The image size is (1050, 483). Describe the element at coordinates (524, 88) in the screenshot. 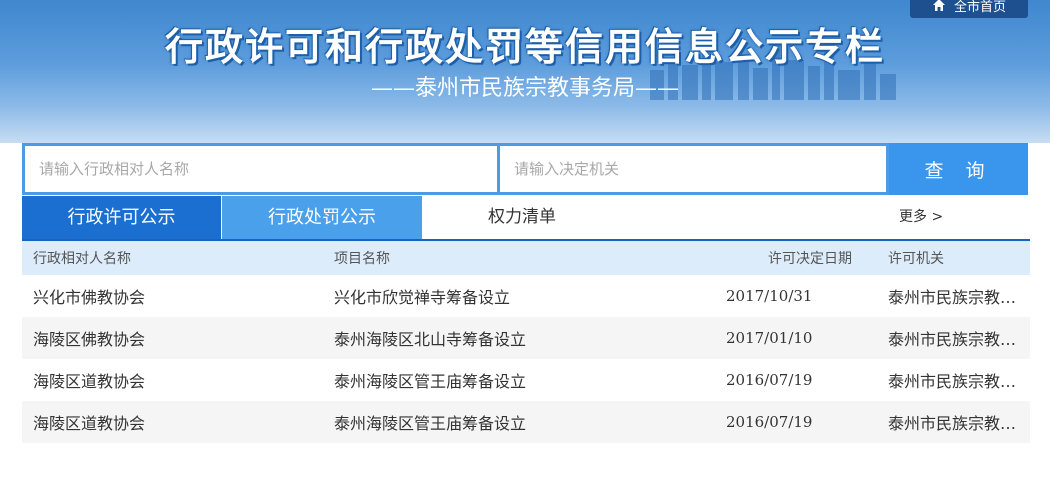

I see `page-subtitle: ——泰州市民族宗教事务局——` at that location.